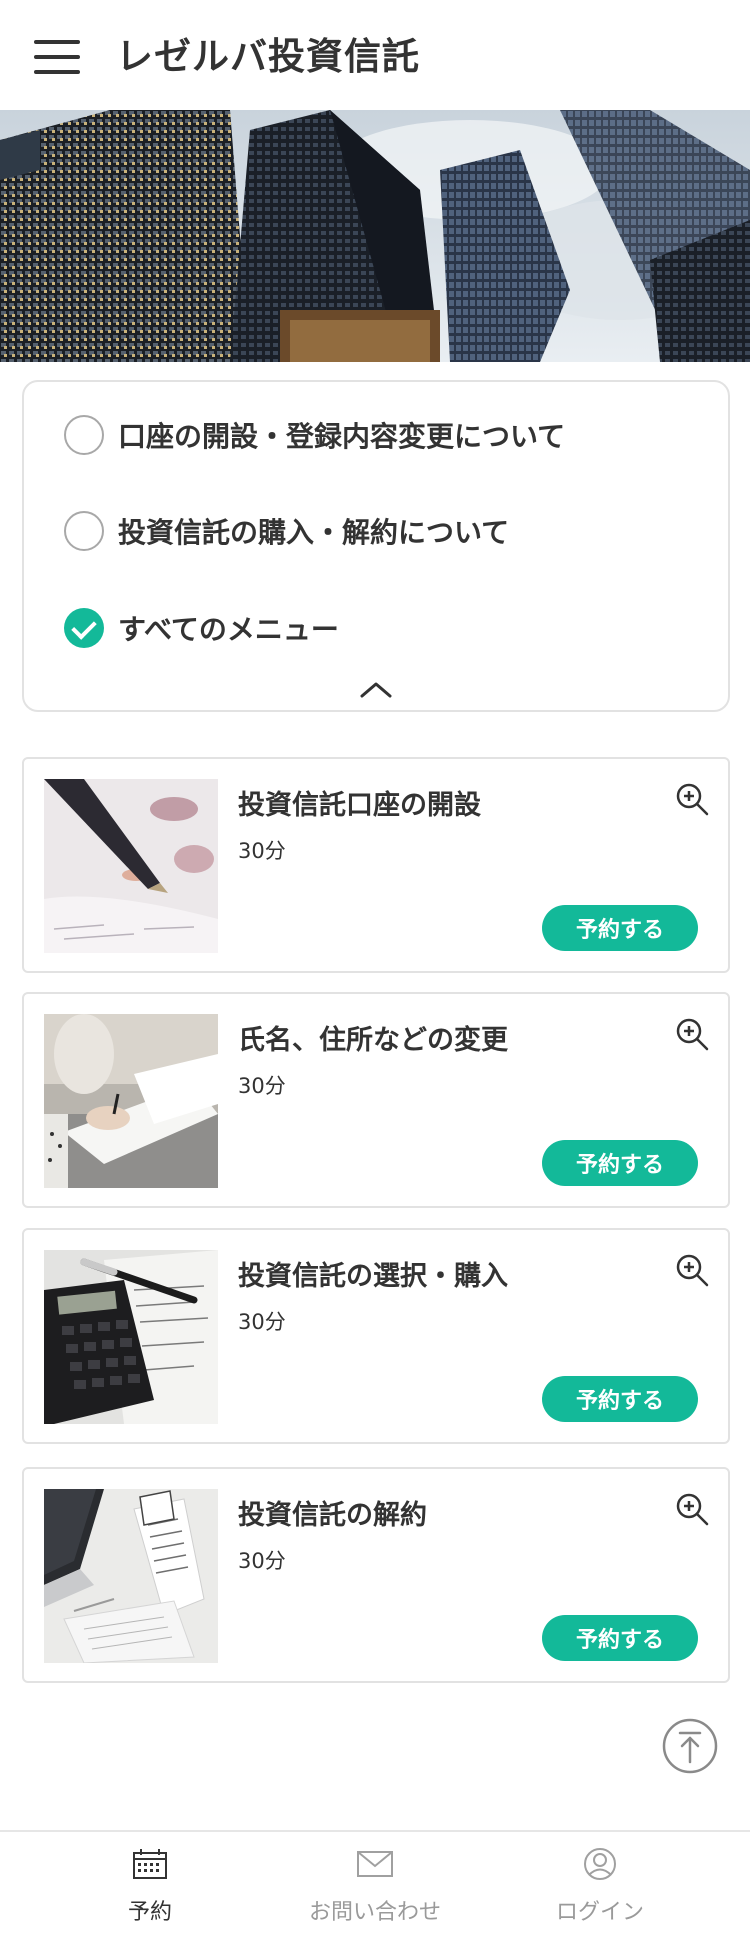 The image size is (750, 1940). I want to click on site-title: レゼルバ投資信託, so click(268, 56).